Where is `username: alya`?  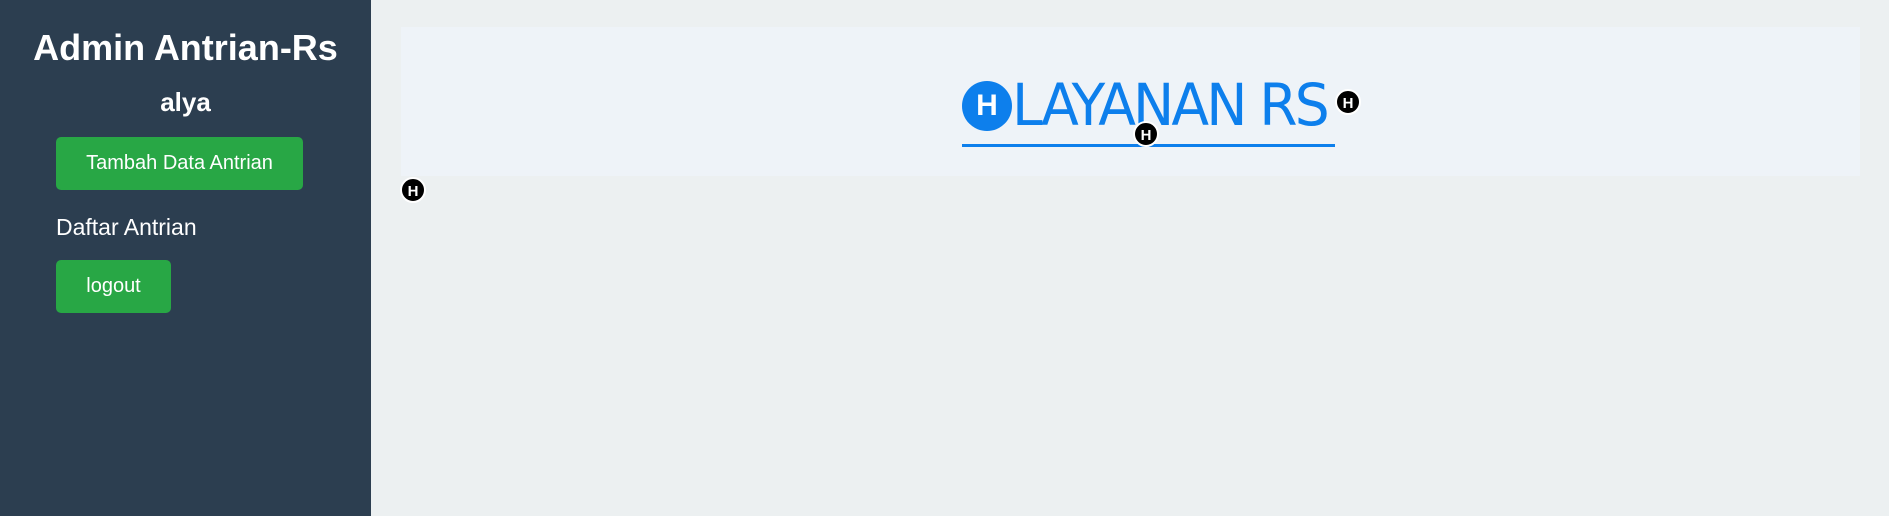 username: alya is located at coordinates (185, 102).